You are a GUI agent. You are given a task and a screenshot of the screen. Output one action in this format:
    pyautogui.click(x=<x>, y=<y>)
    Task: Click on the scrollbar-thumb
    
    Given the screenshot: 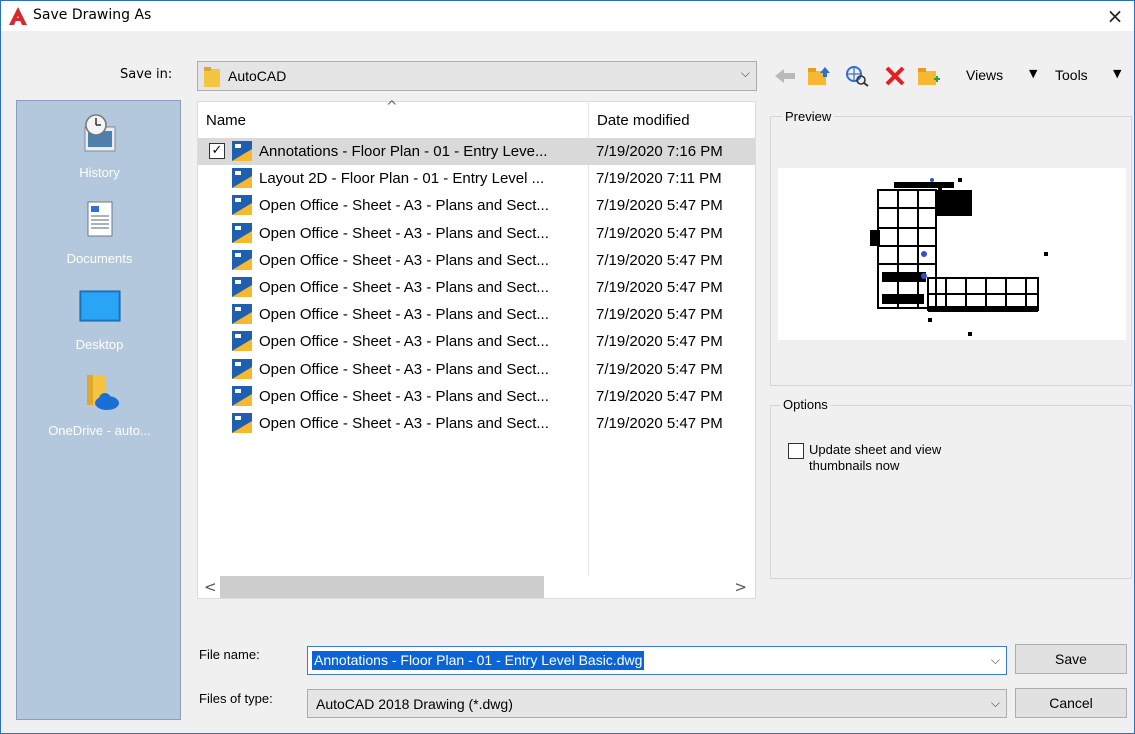 What is the action you would take?
    pyautogui.click(x=382, y=587)
    